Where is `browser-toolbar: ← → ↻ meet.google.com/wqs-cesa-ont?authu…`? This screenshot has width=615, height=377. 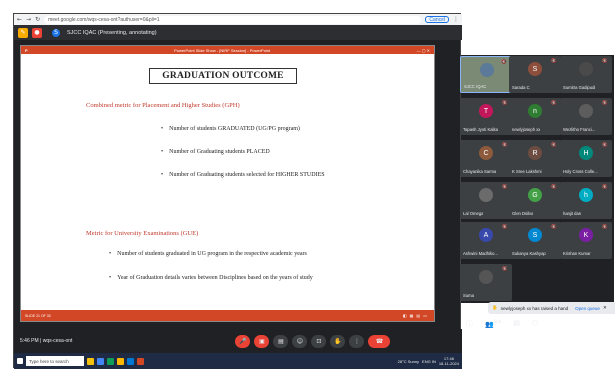 browser-toolbar: ← → ↻ meet.google.com/wqs-cesa-ont?authu… is located at coordinates (238, 19).